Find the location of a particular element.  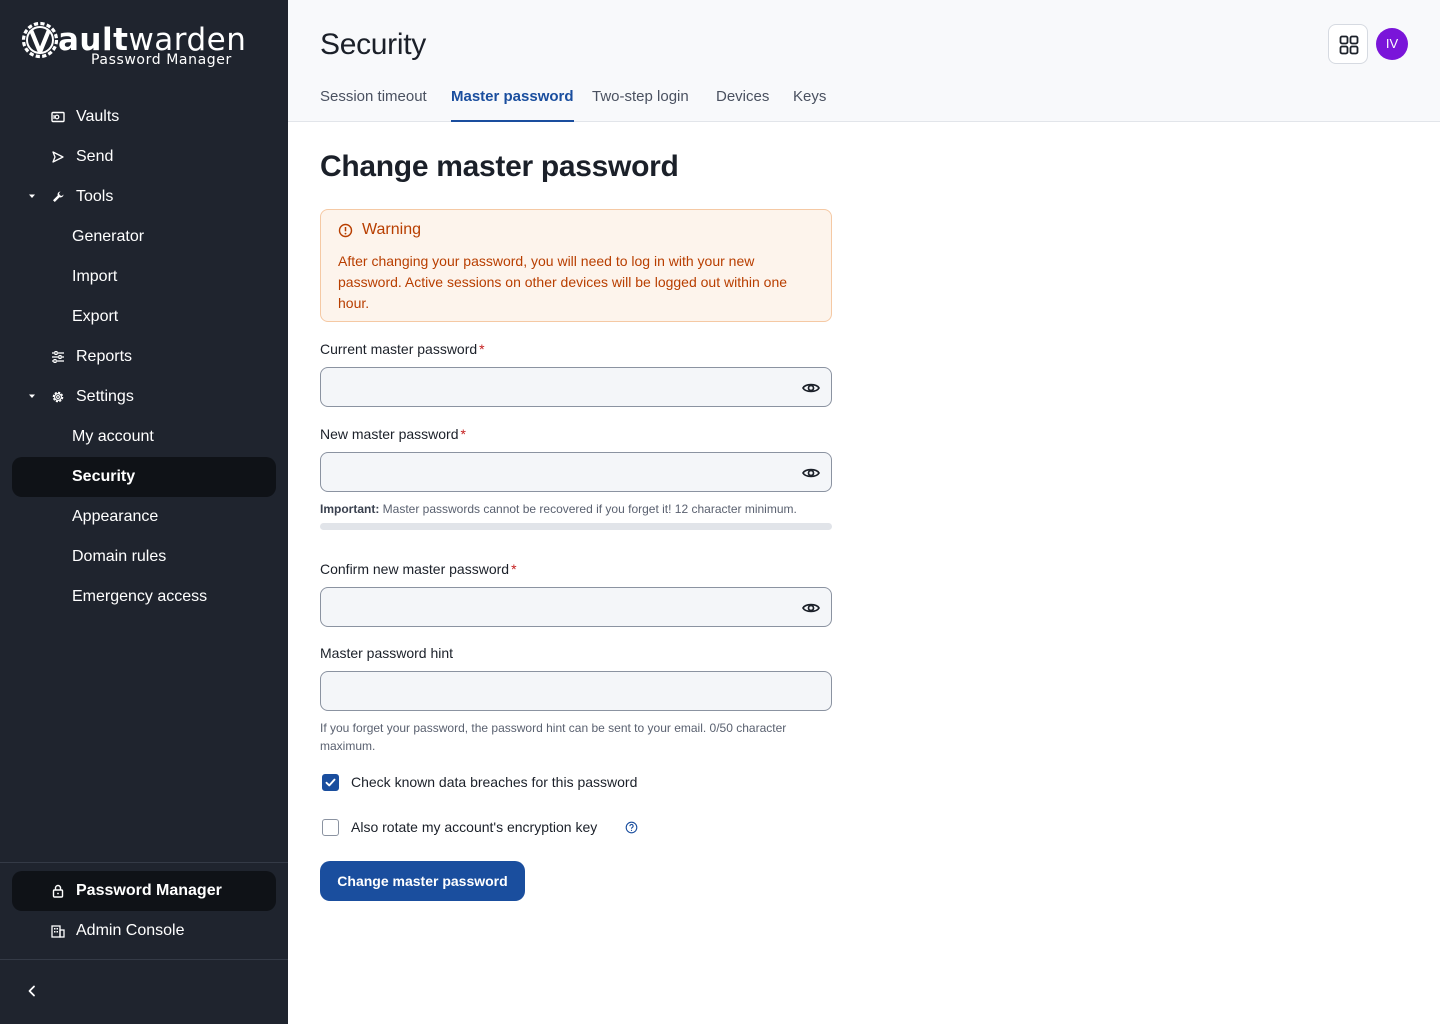

password-strength-meter is located at coordinates (576, 526).